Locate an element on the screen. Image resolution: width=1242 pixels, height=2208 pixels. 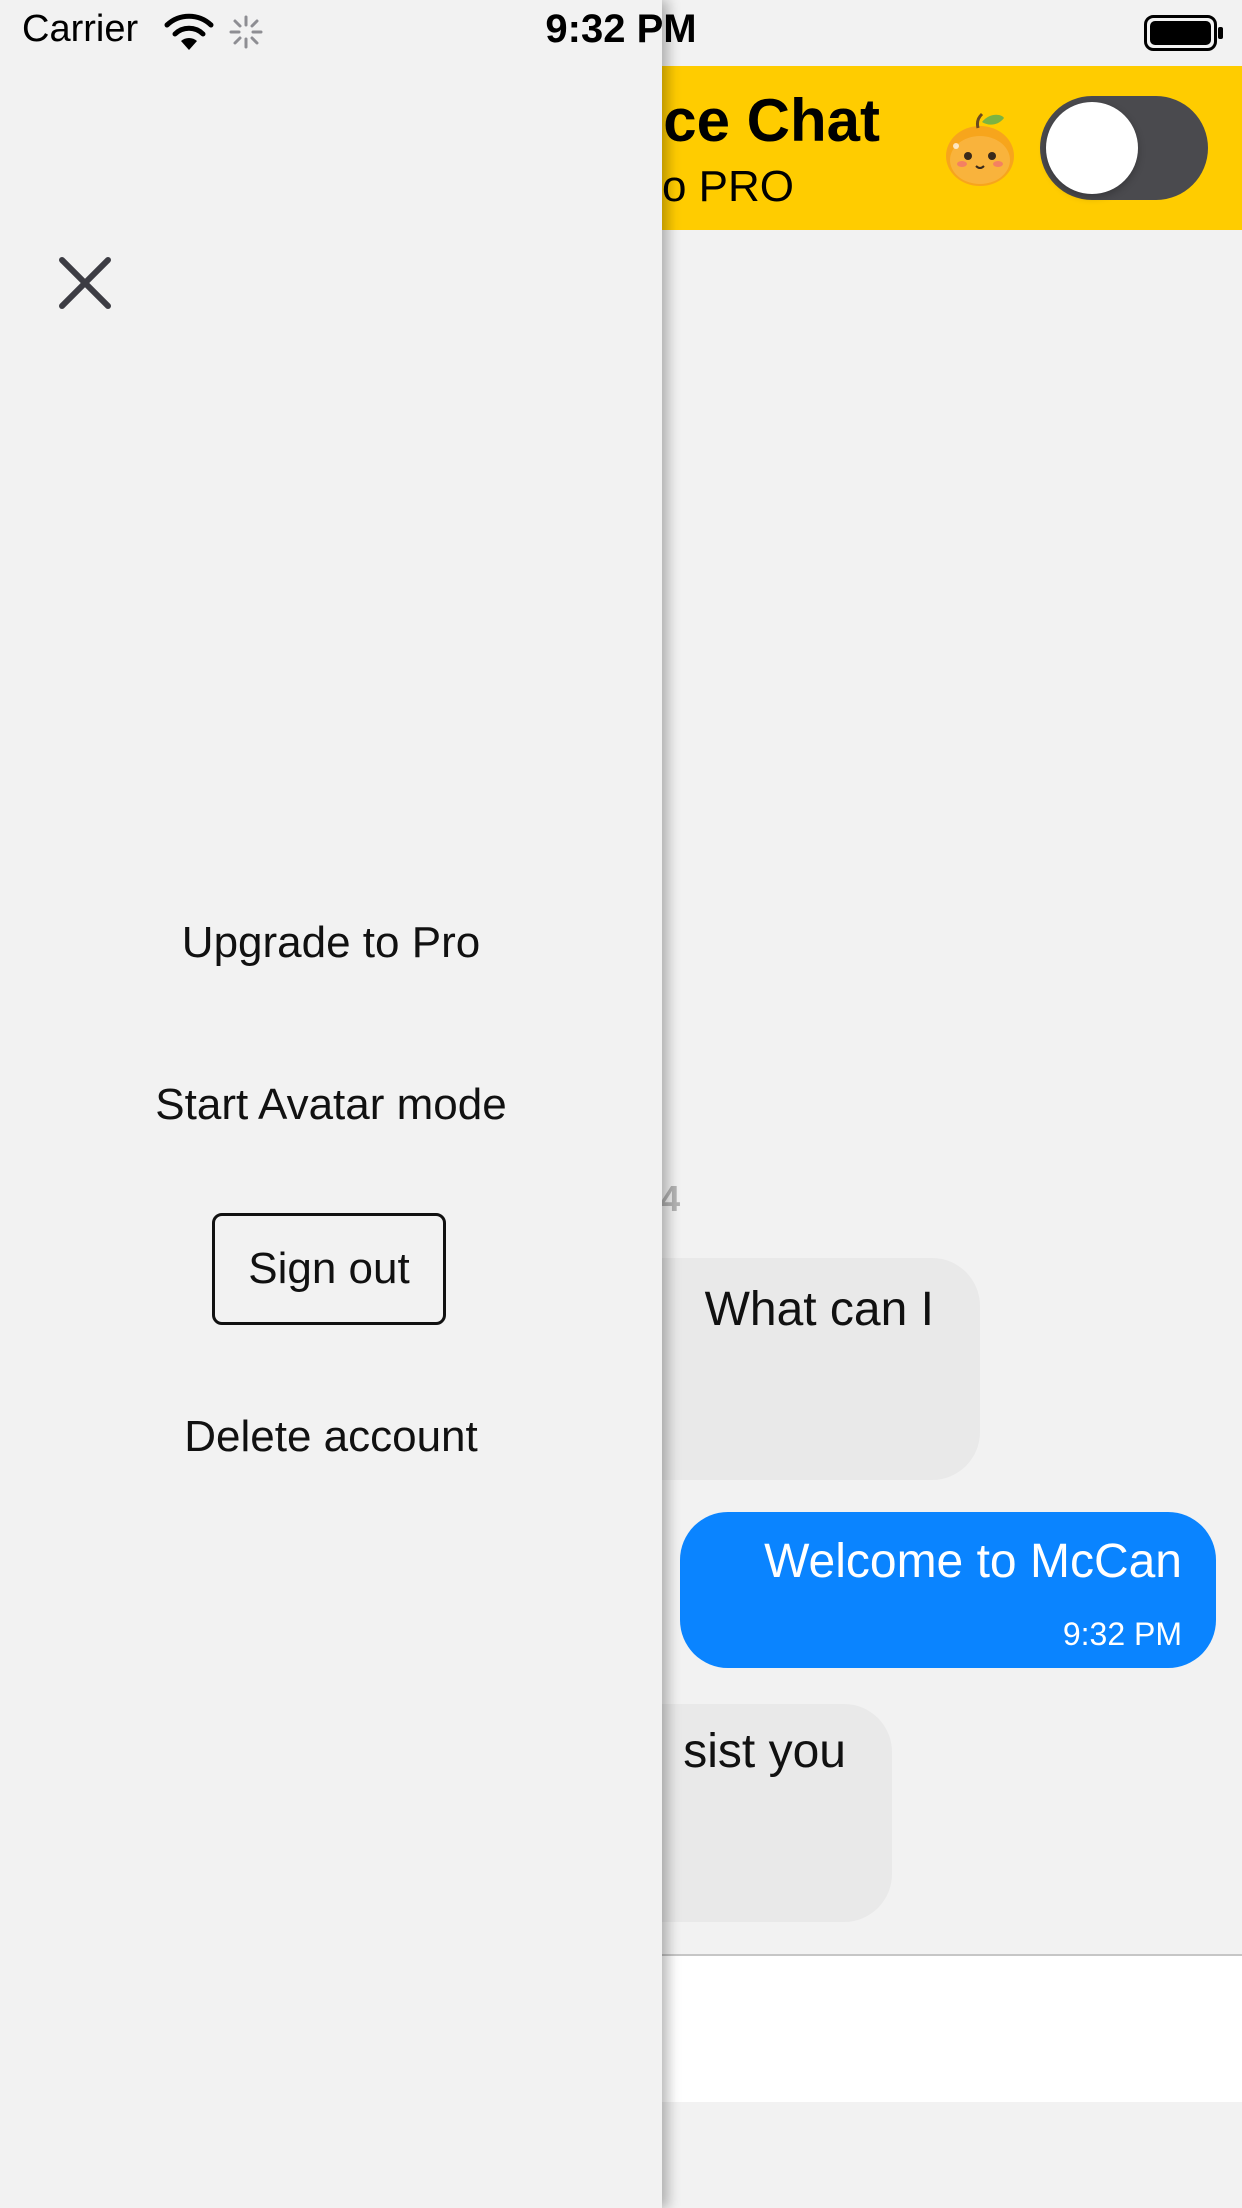
mode-toggle is located at coordinates (1124, 148).